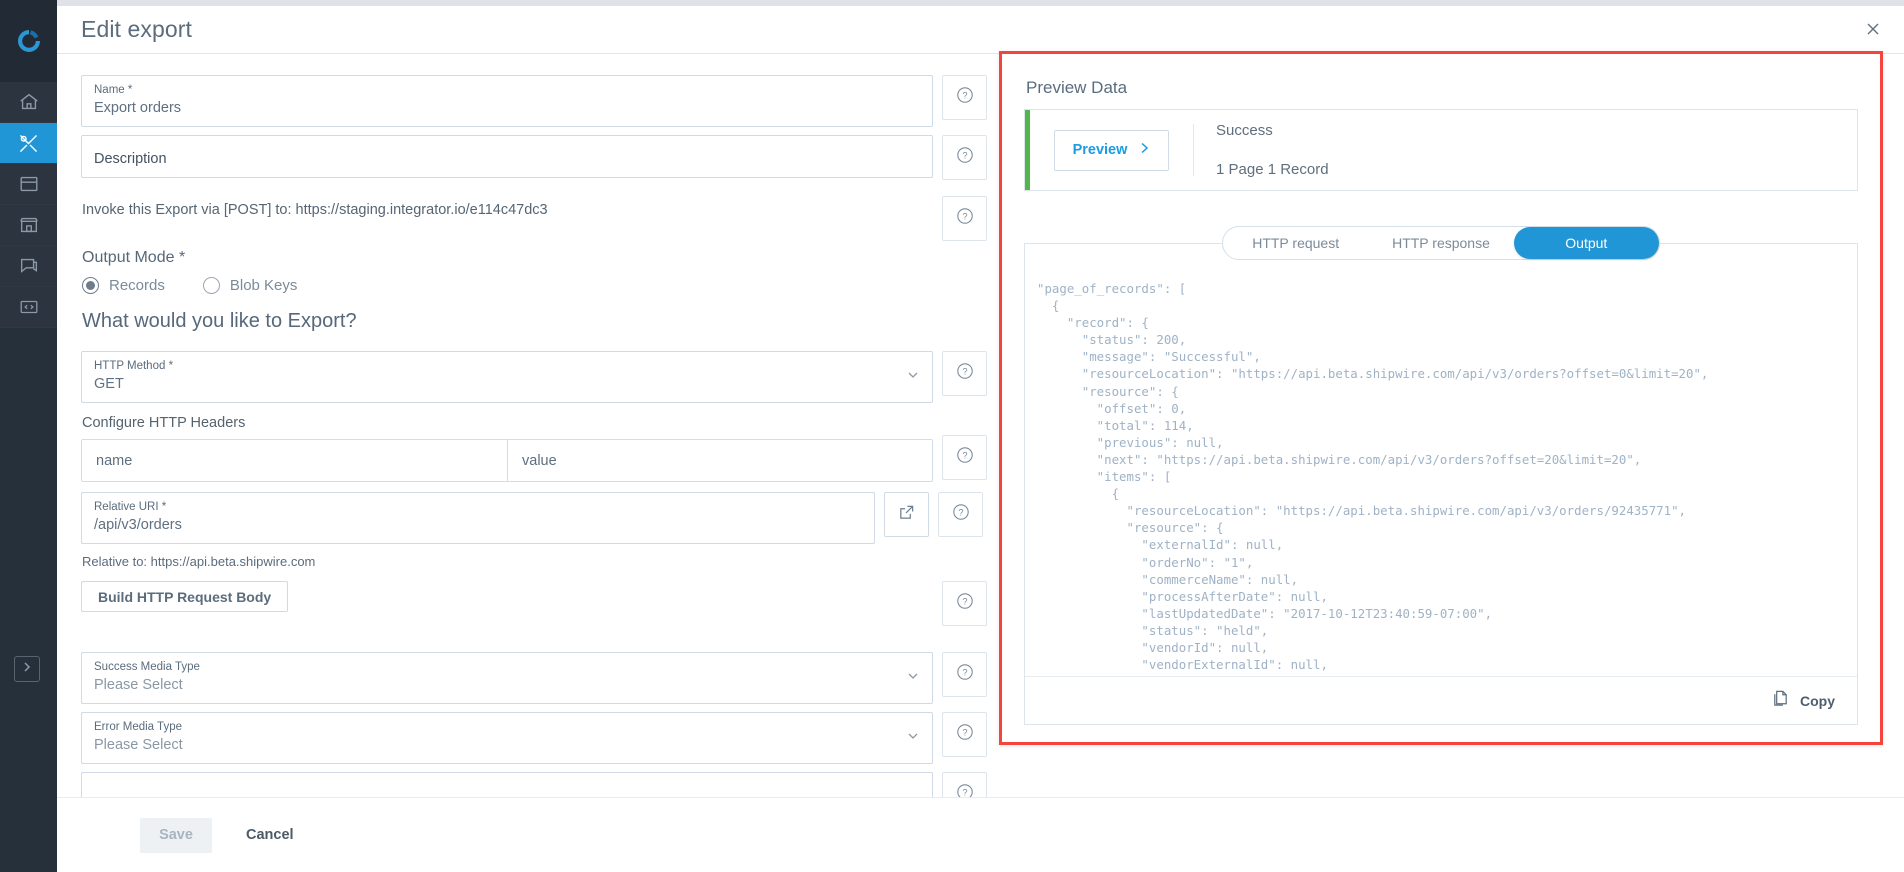 This screenshot has height=872, width=1904. I want to click on chat-icon, so click(29, 266).